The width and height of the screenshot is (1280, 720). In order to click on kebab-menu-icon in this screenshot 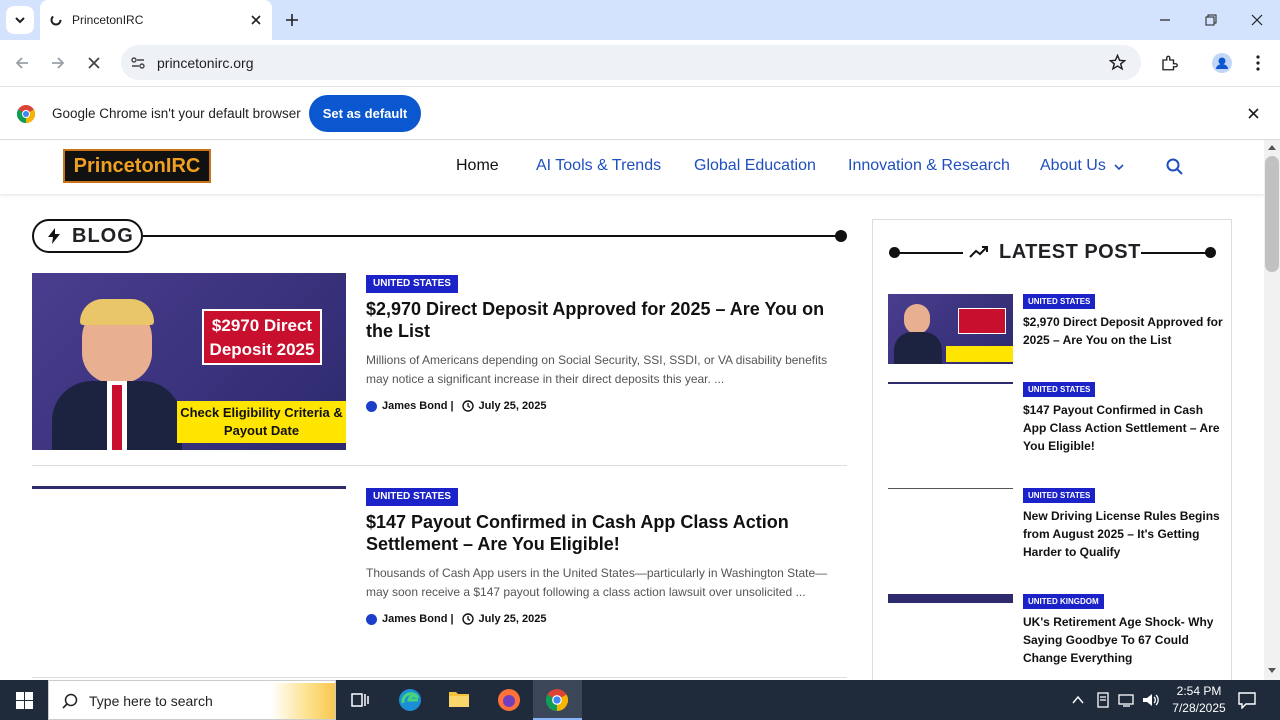, I will do `click(1258, 63)`.